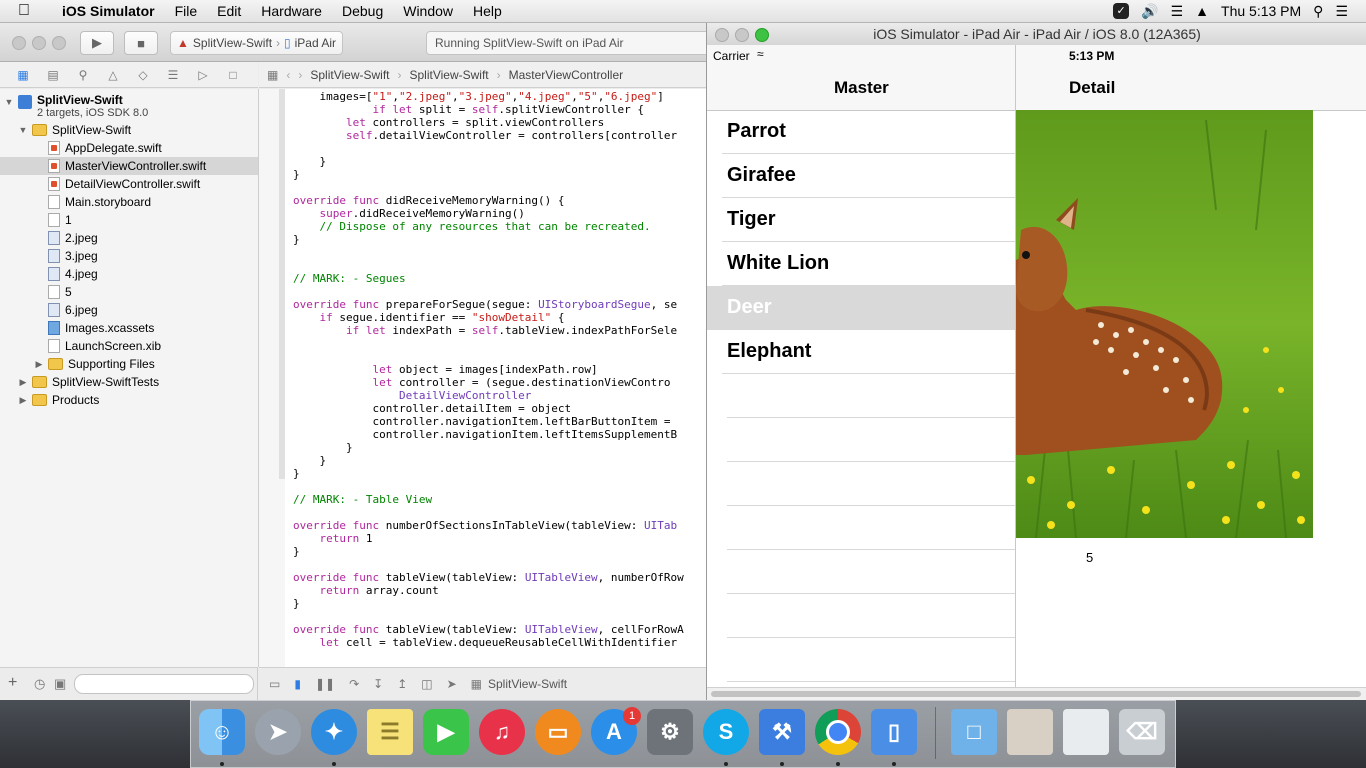  What do you see at coordinates (278, 732) in the screenshot?
I see `launchpad-icon: ➤` at bounding box center [278, 732].